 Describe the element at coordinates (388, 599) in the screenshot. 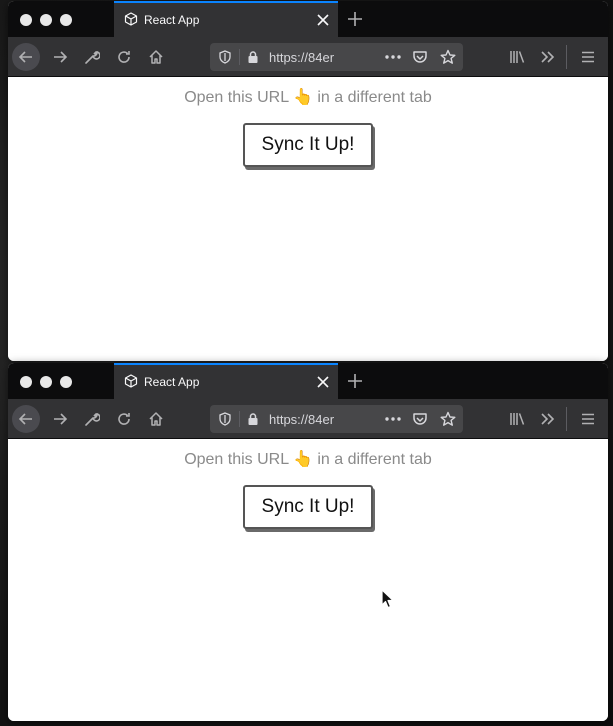

I see `mouse-cursor-icon` at that location.